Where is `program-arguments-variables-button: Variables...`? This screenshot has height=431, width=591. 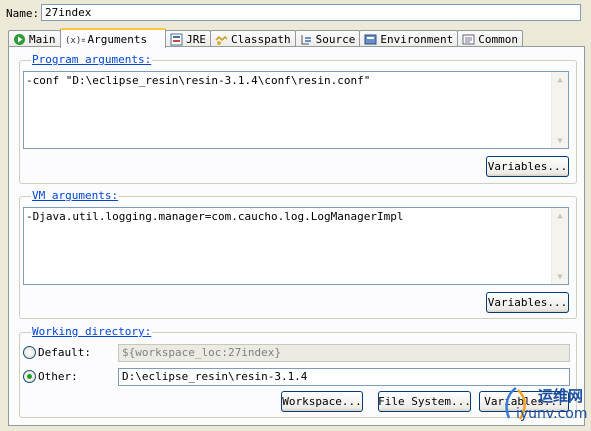 program-arguments-variables-button: Variables... is located at coordinates (527, 166).